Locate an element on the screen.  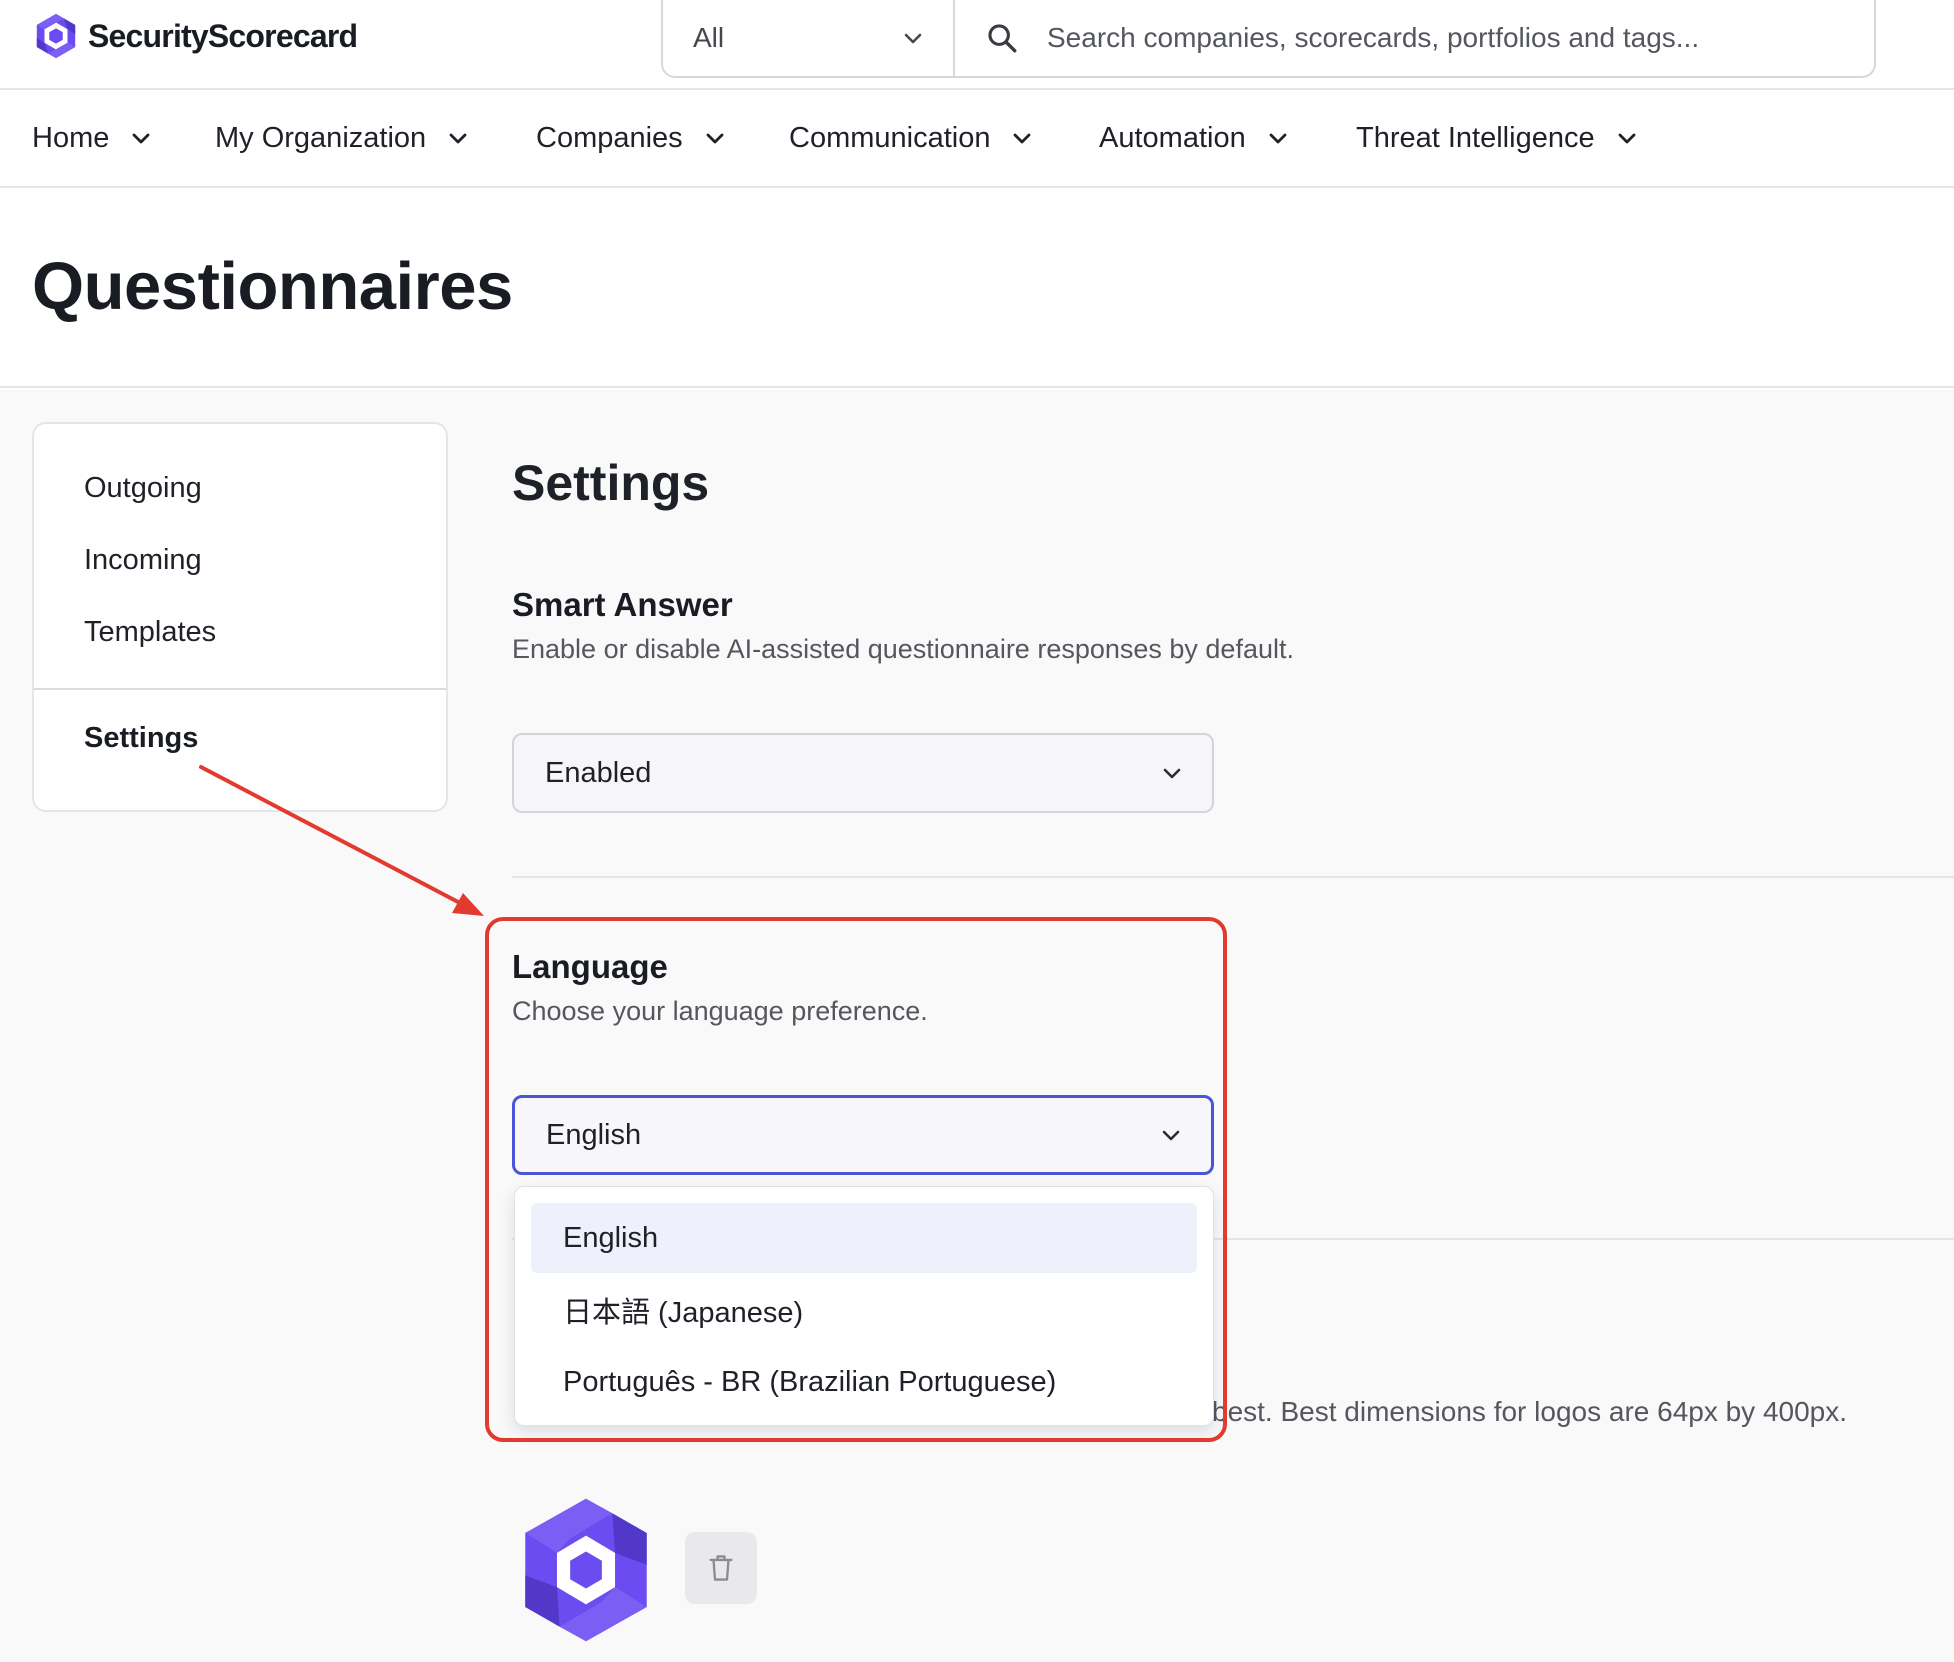
trash-icon is located at coordinates (721, 1568).